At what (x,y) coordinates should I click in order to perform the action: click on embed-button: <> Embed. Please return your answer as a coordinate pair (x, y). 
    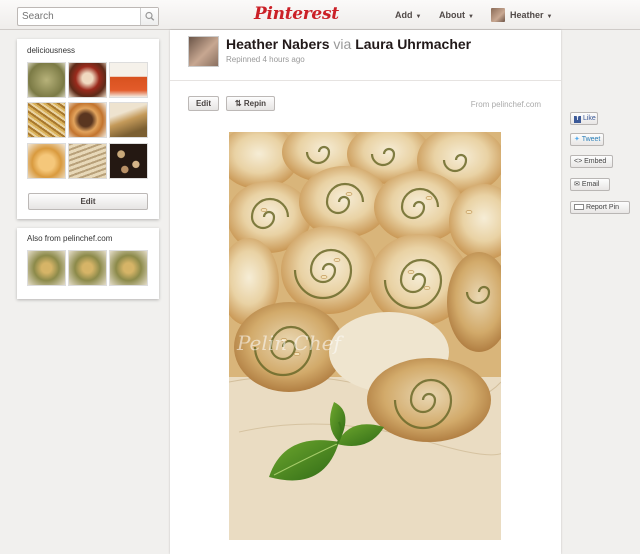
    Looking at the image, I should click on (591, 161).